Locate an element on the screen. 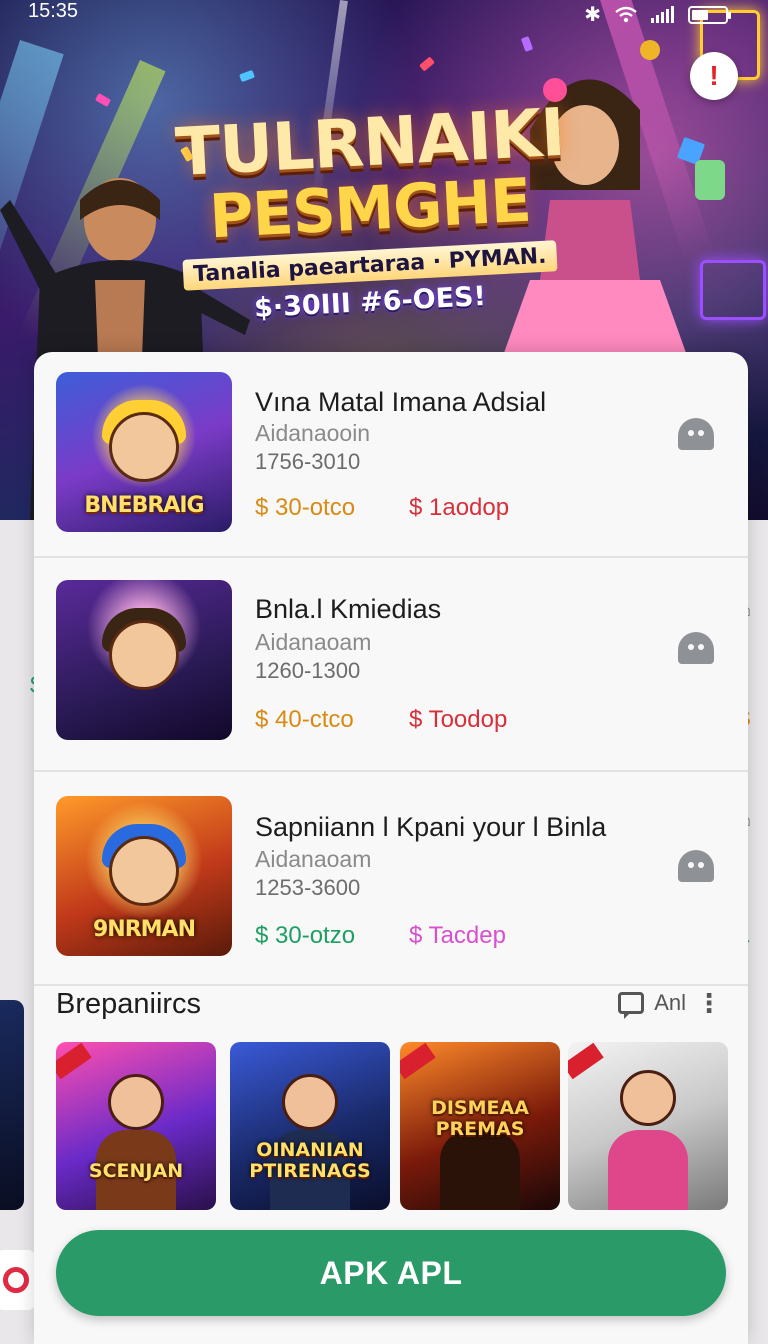  game-title: Bnla.l Kmiedias is located at coordinates (348, 609).